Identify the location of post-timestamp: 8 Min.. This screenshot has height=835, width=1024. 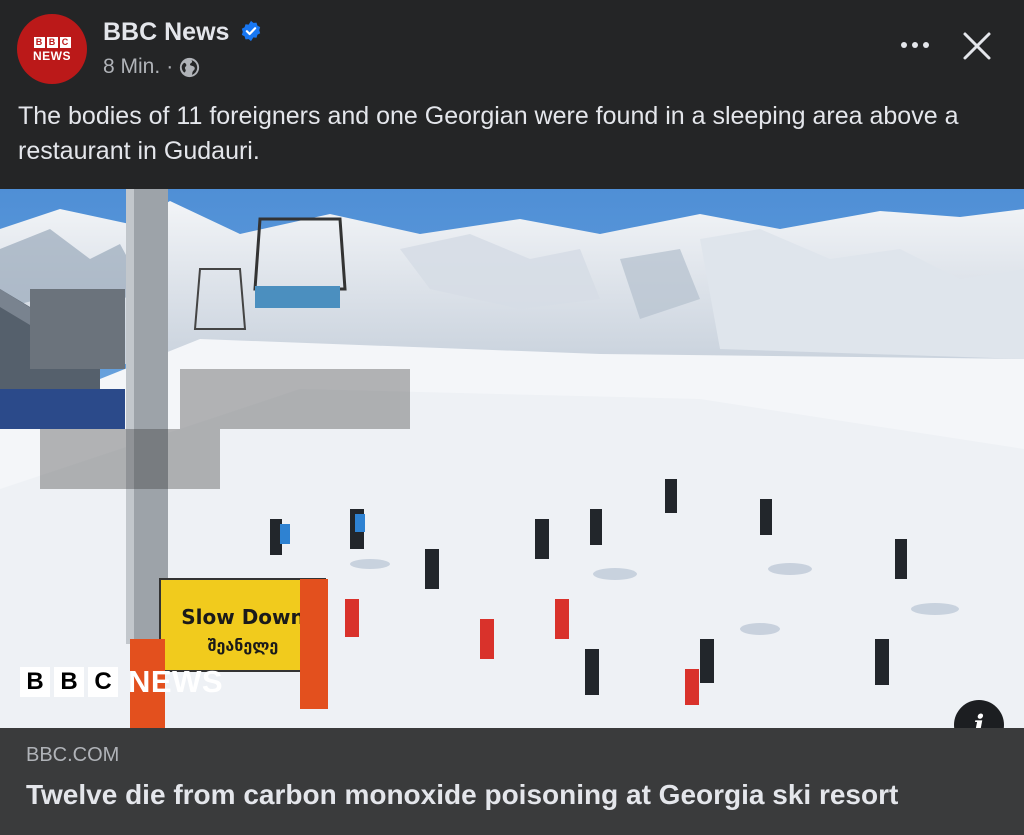
(131, 67).